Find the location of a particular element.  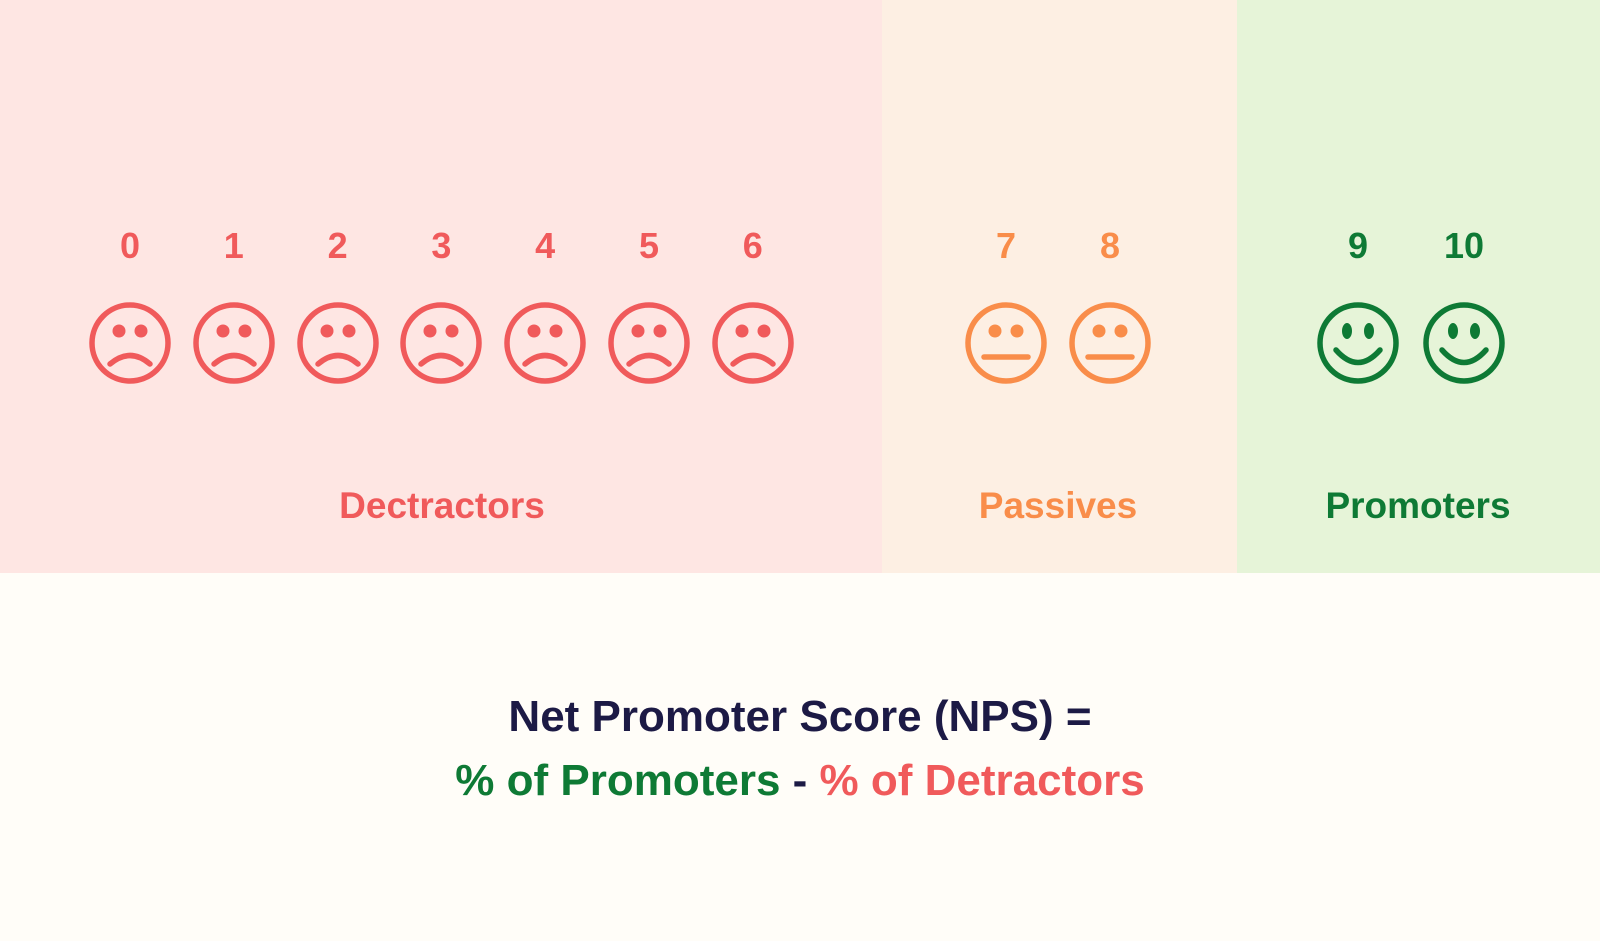

score-3: 3 is located at coordinates (441, 245).